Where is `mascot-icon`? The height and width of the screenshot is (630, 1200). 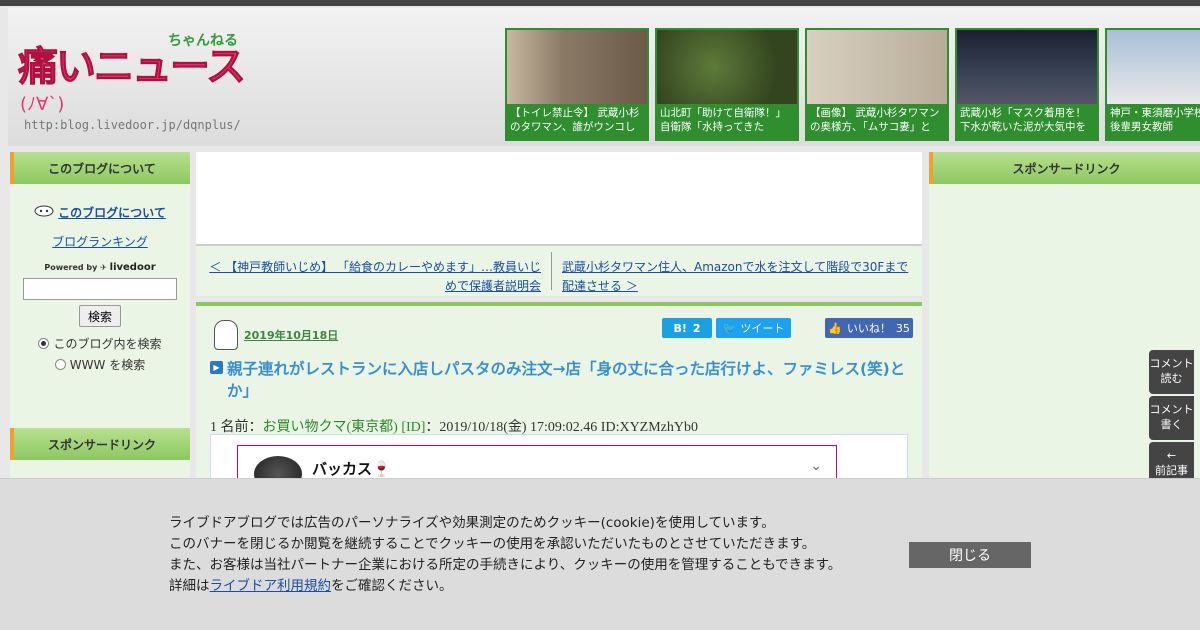
mascot-icon is located at coordinates (226, 335).